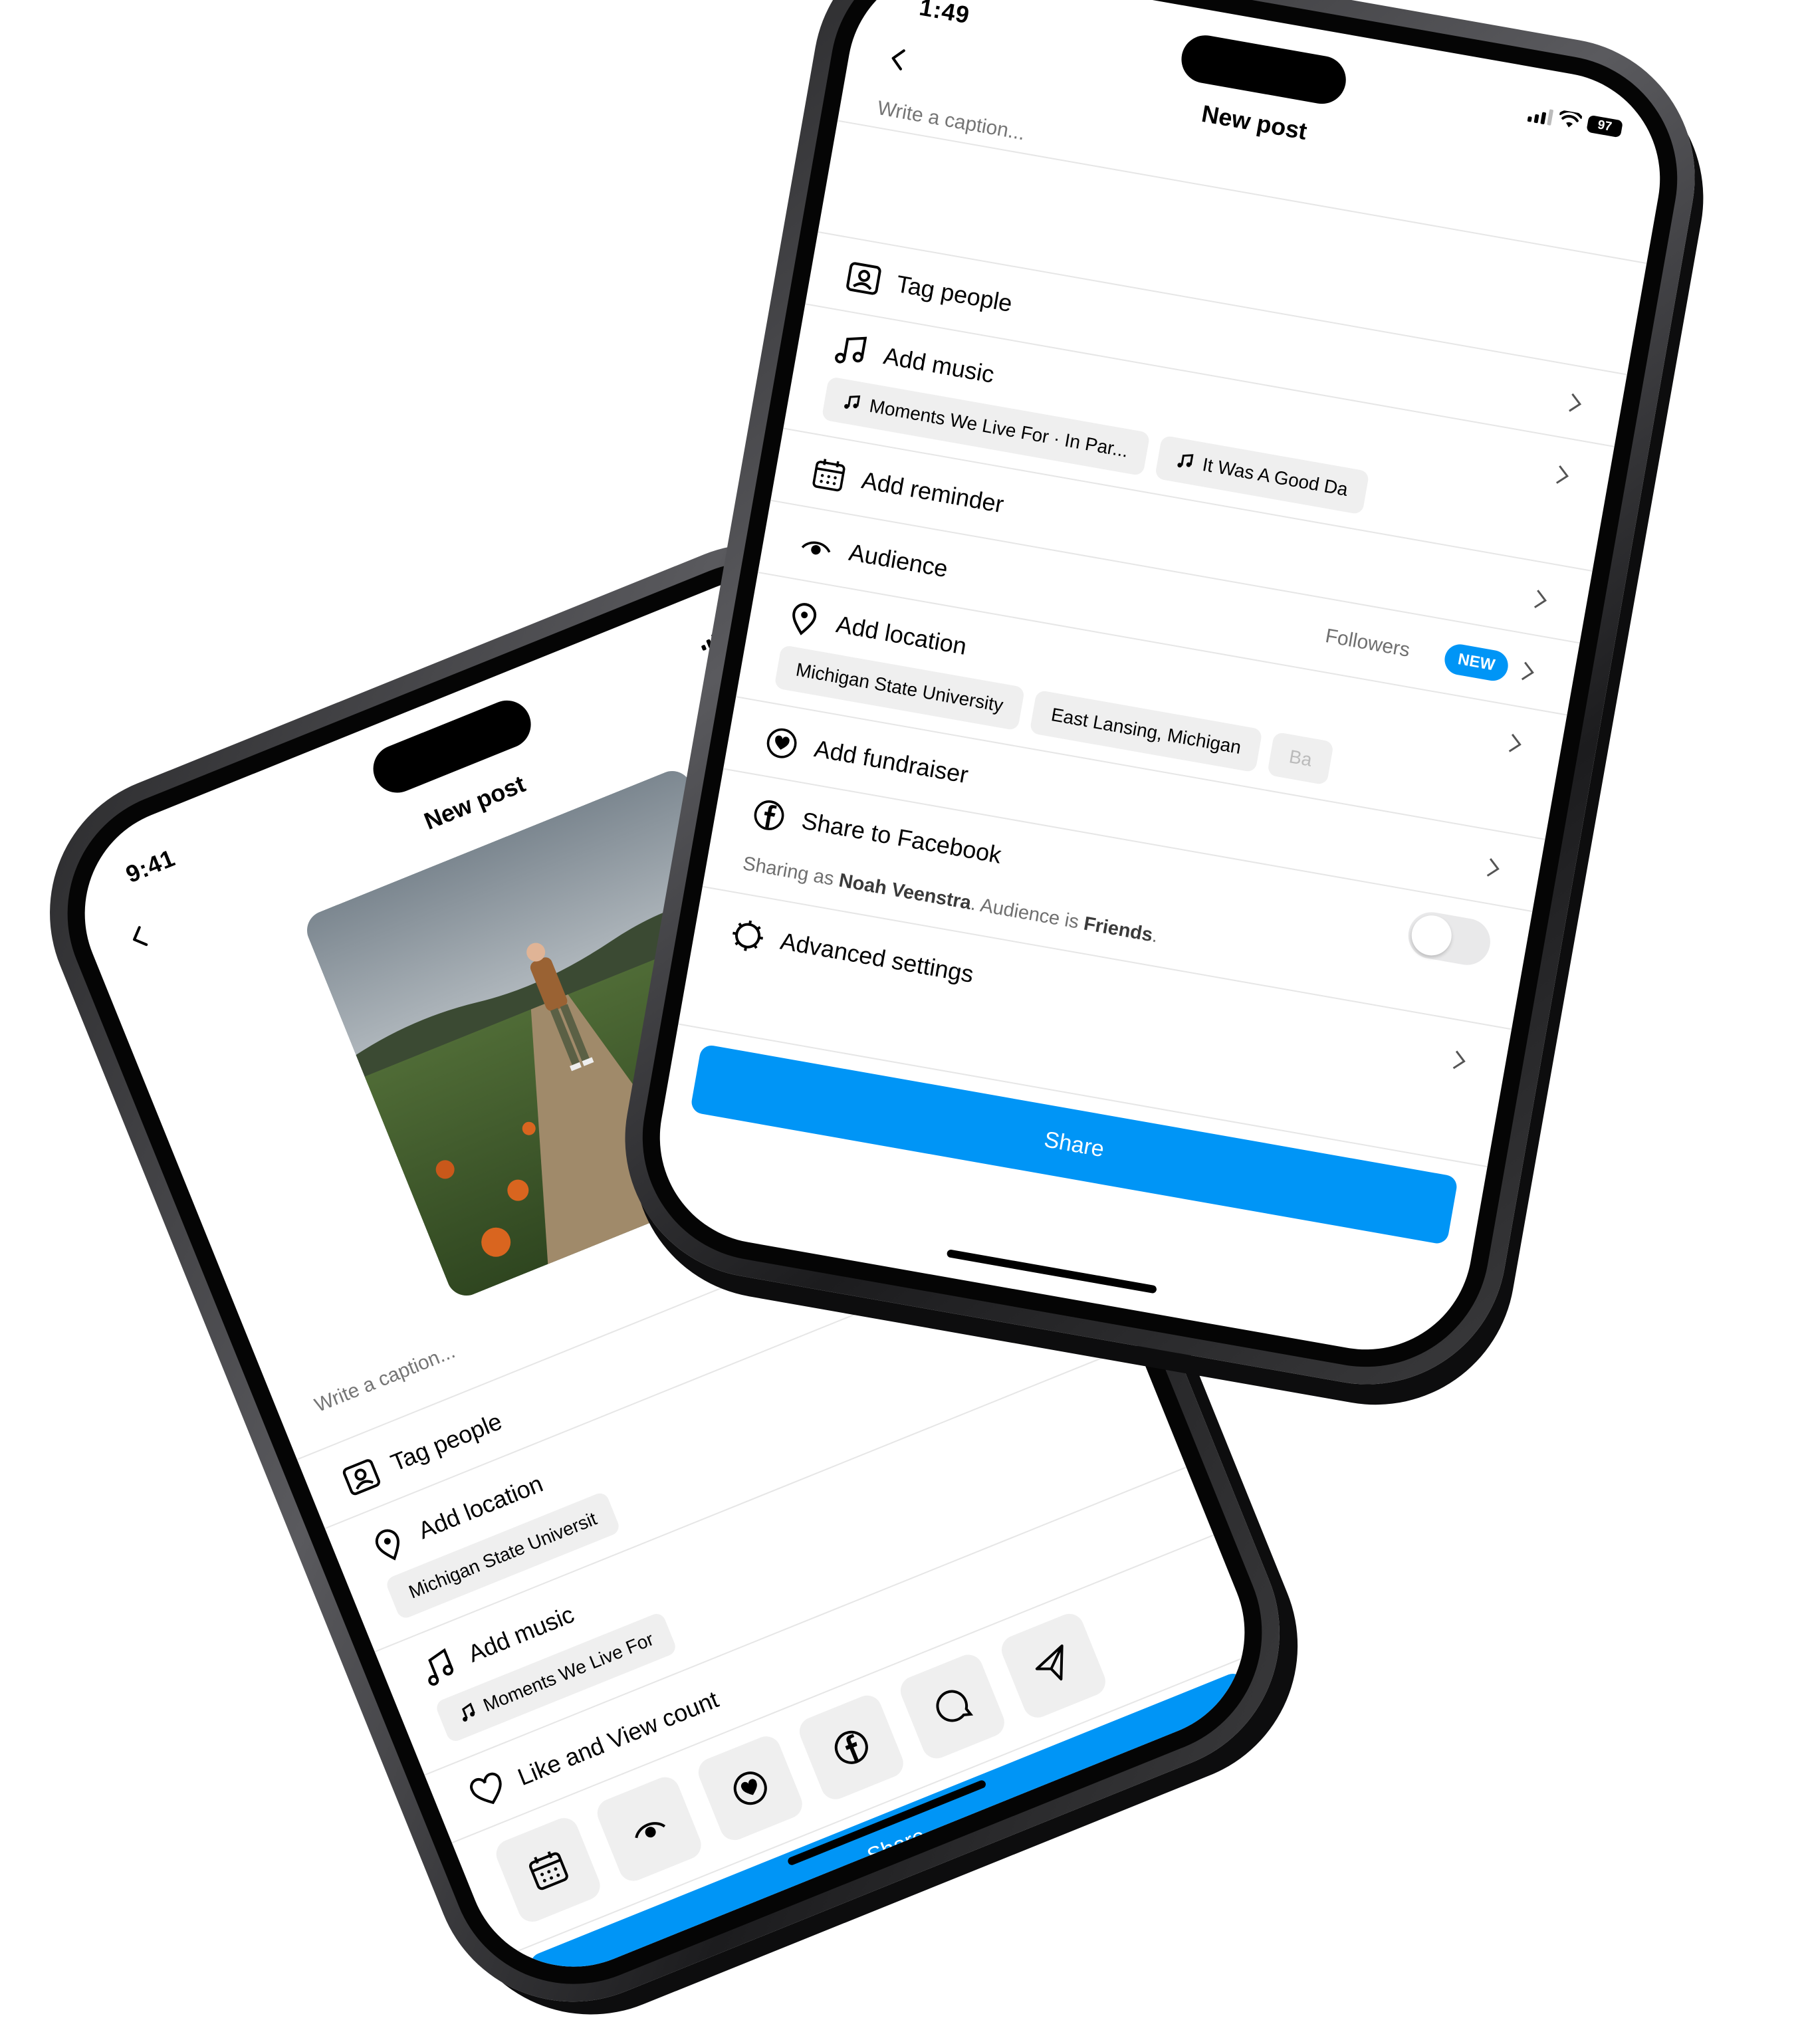 Image resolution: width=1808 pixels, height=2044 pixels. I want to click on advanced-settings-label: Advanced settings, so click(877, 957).